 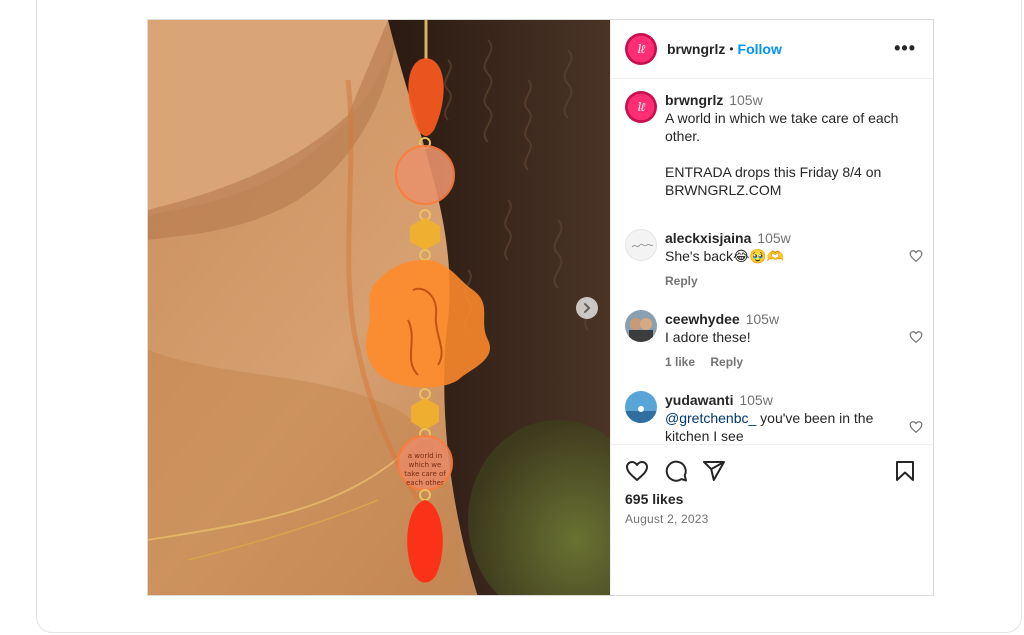 What do you see at coordinates (699, 400) in the screenshot?
I see `comment-username: yudawanti` at bounding box center [699, 400].